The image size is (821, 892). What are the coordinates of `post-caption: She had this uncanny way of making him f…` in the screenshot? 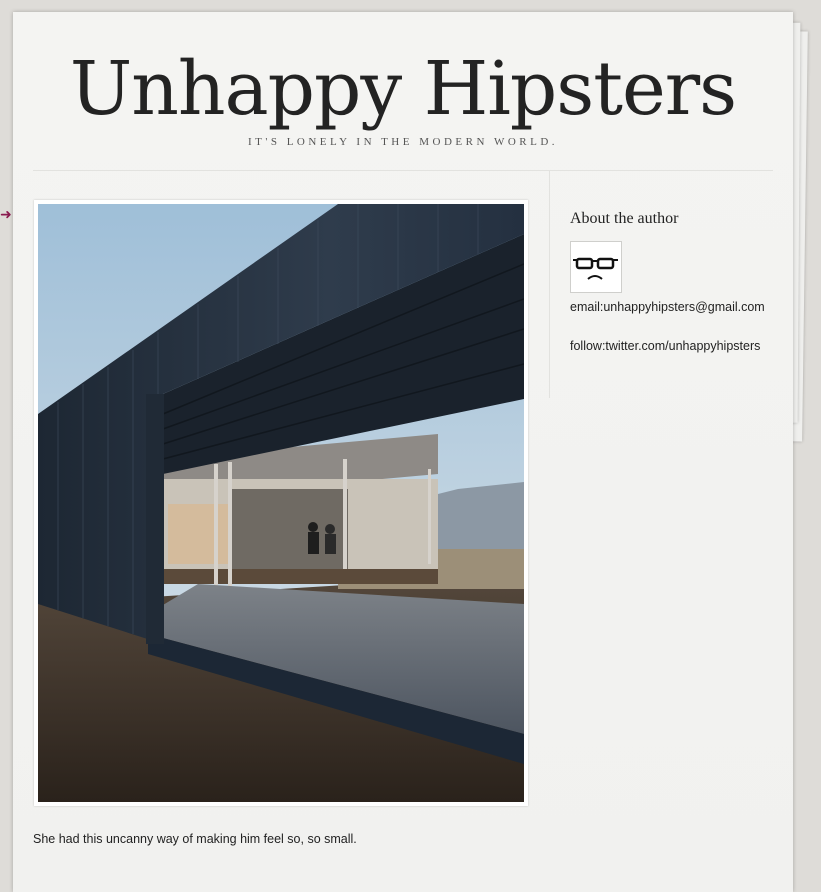 It's located at (195, 839).